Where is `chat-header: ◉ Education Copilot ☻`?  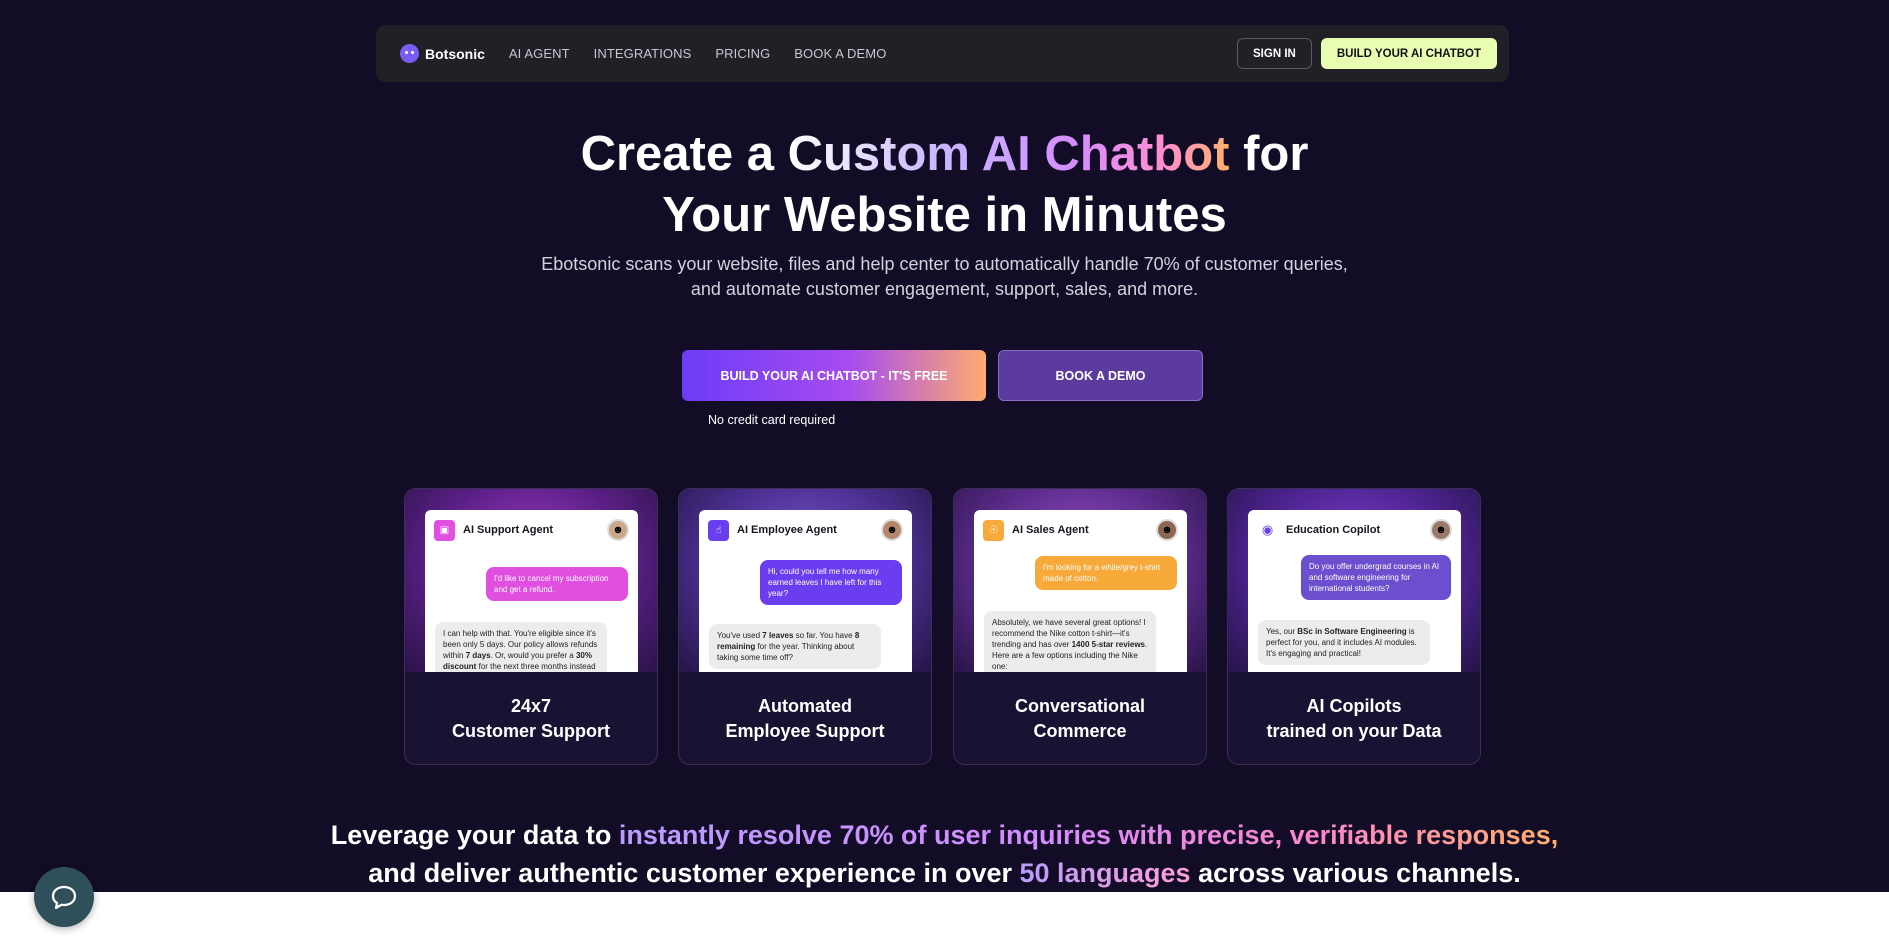 chat-header: ◉ Education Copilot ☻ is located at coordinates (1354, 530).